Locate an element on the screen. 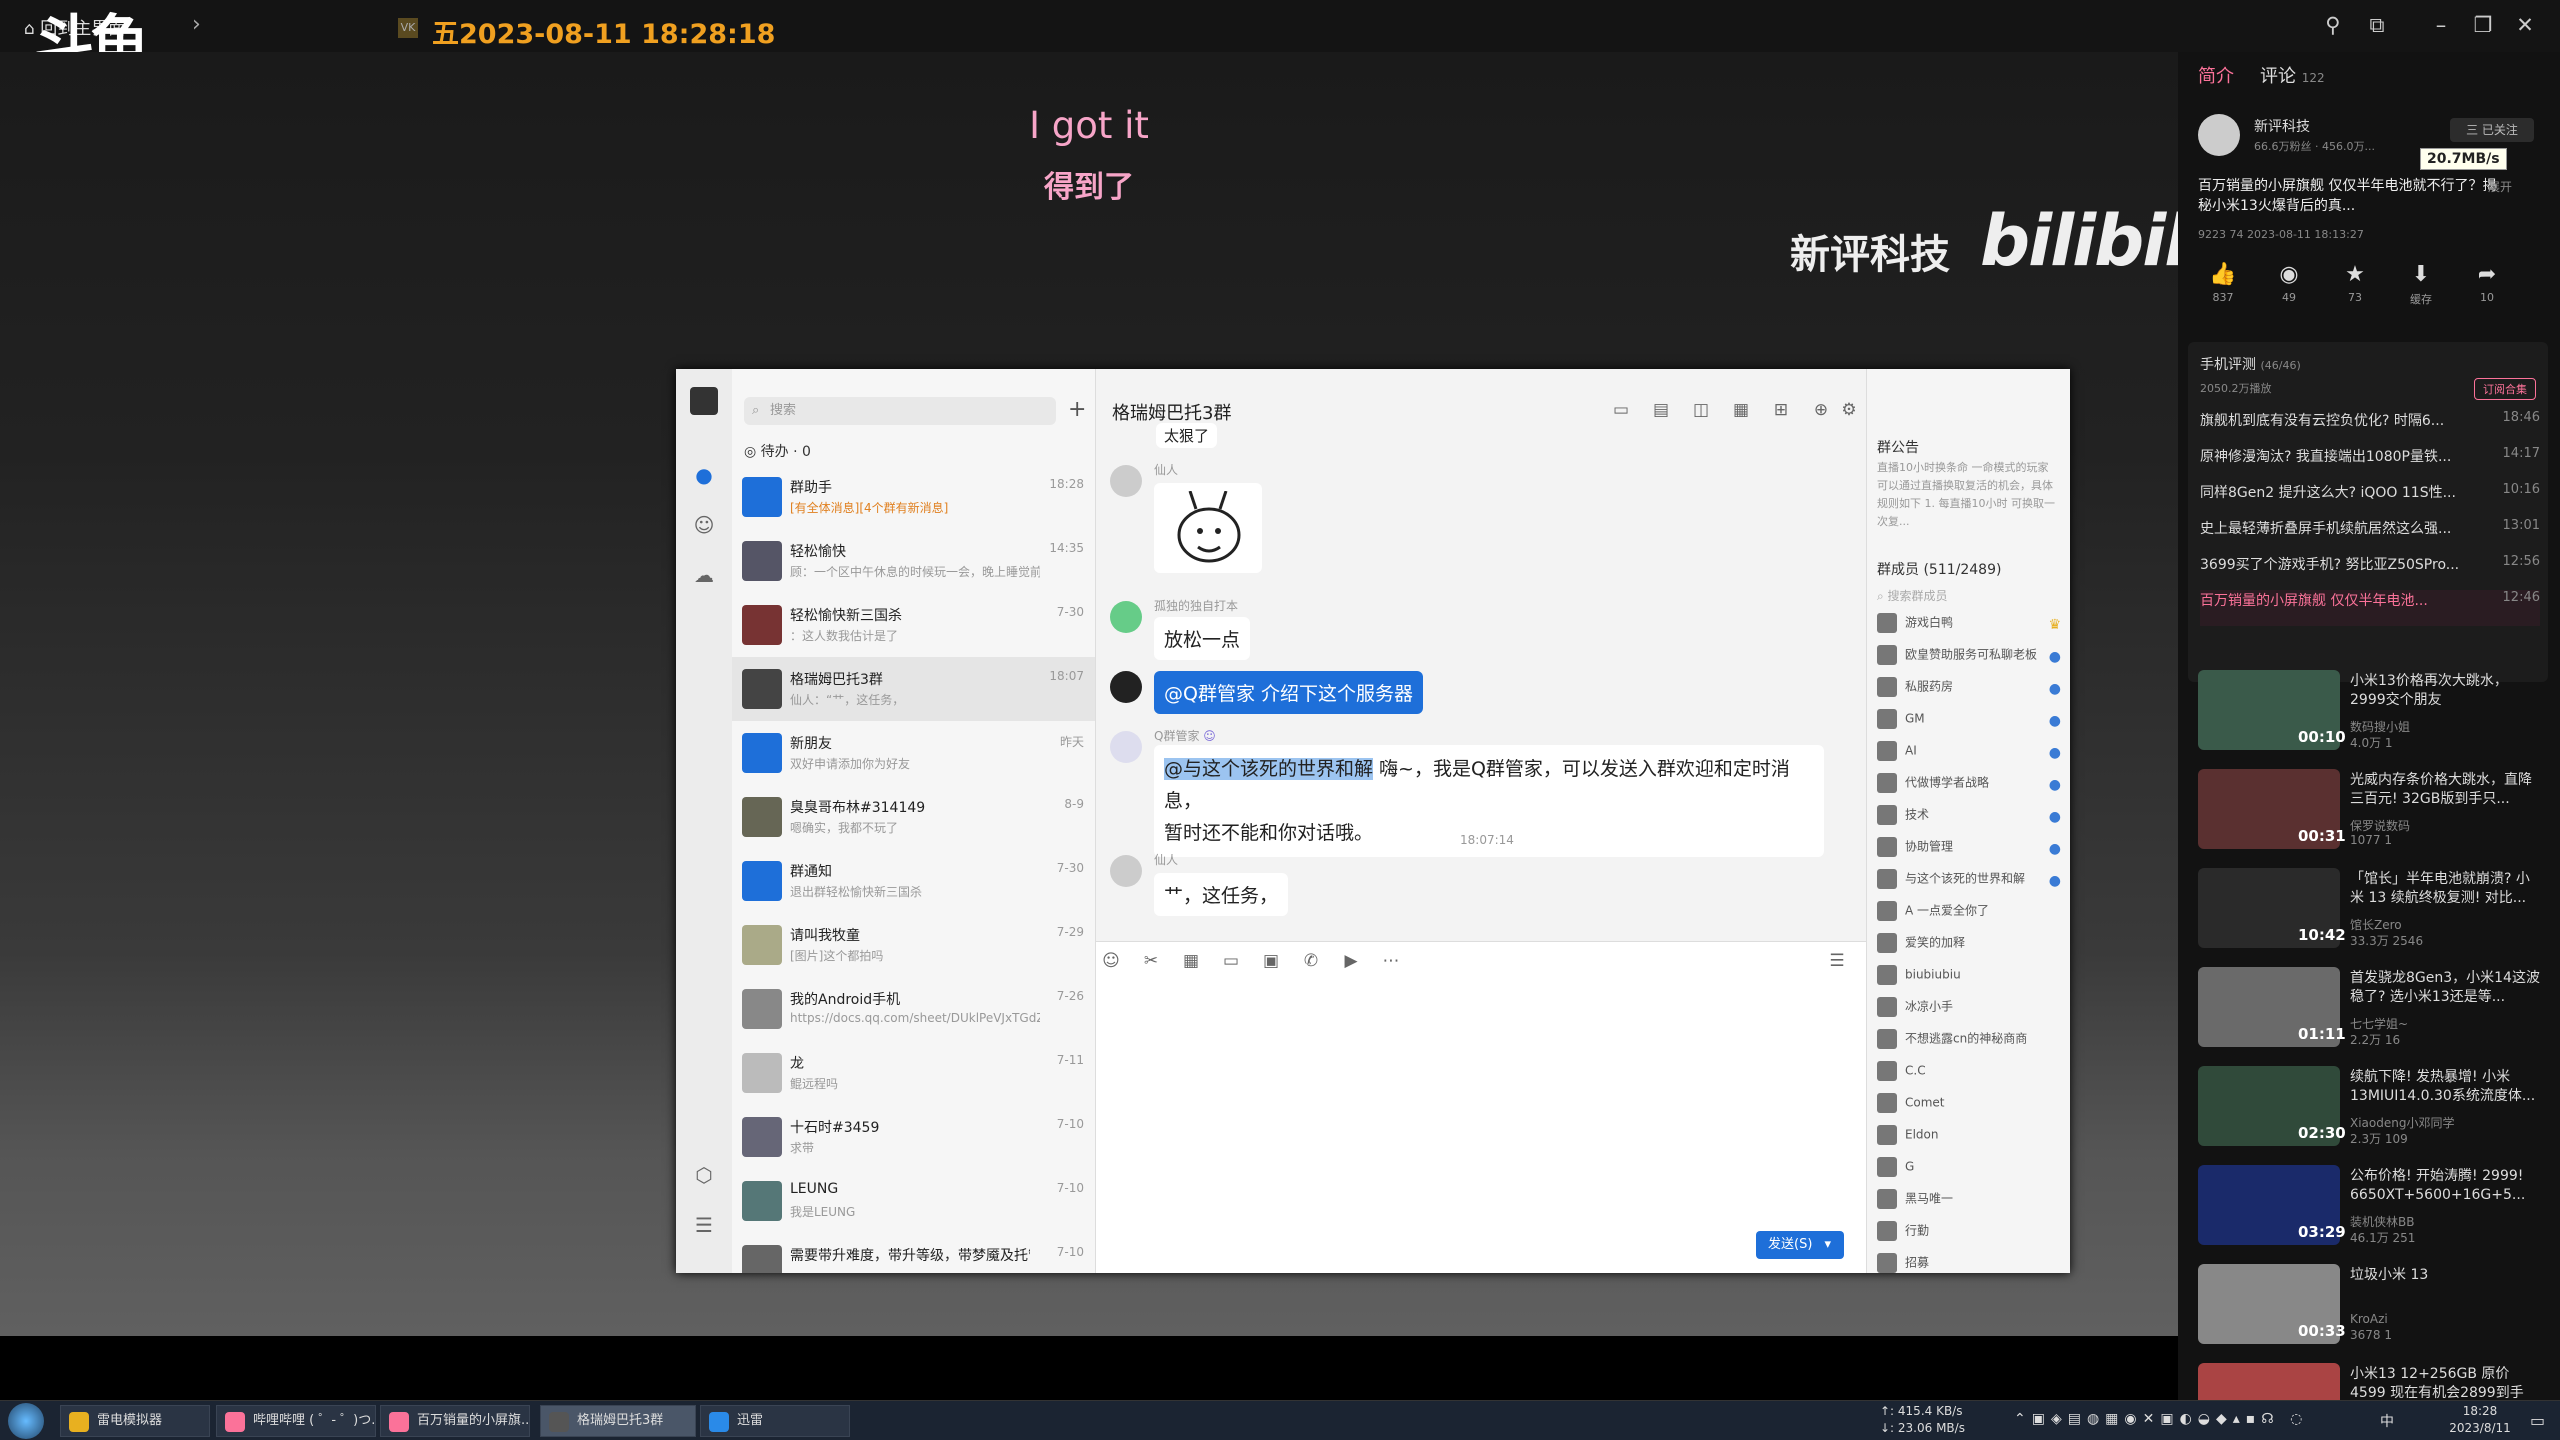  ime-indicator: 中 is located at coordinates (2387, 1421).